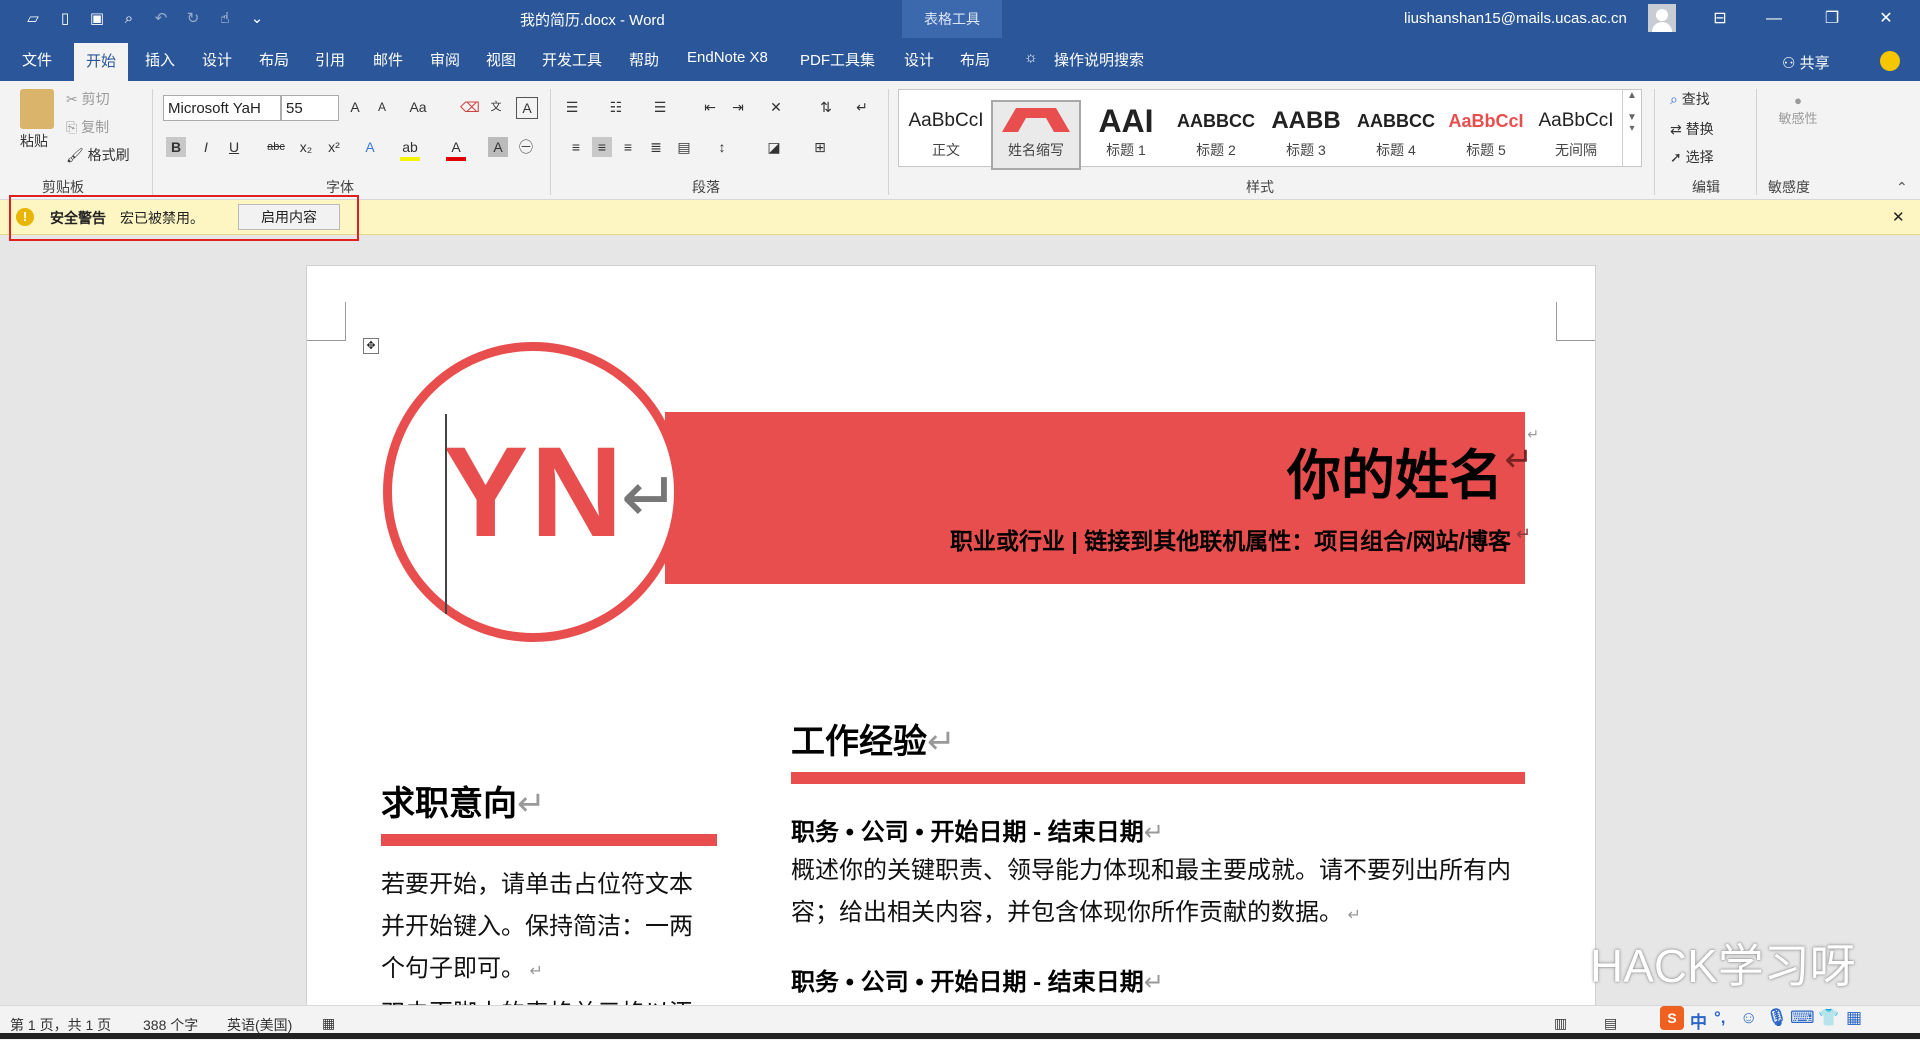  What do you see at coordinates (456, 149) in the screenshot?
I see `font-color-icon: A` at bounding box center [456, 149].